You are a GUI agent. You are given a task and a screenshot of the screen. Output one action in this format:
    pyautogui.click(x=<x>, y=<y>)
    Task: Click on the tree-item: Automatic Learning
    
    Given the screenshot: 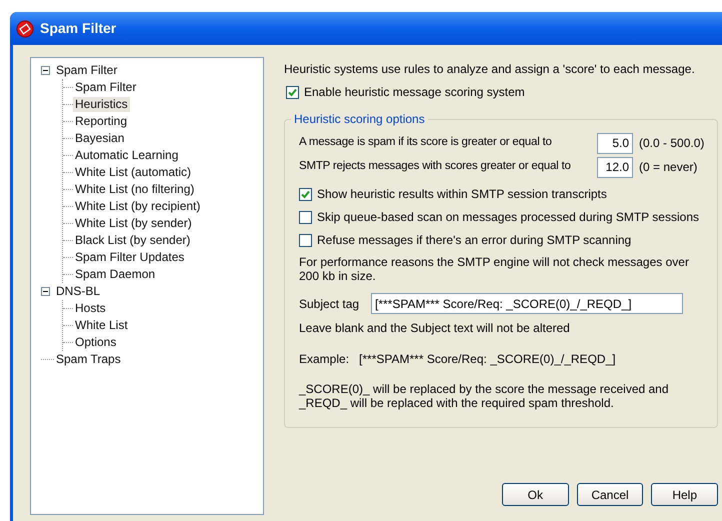 What is the action you would take?
    pyautogui.click(x=126, y=155)
    